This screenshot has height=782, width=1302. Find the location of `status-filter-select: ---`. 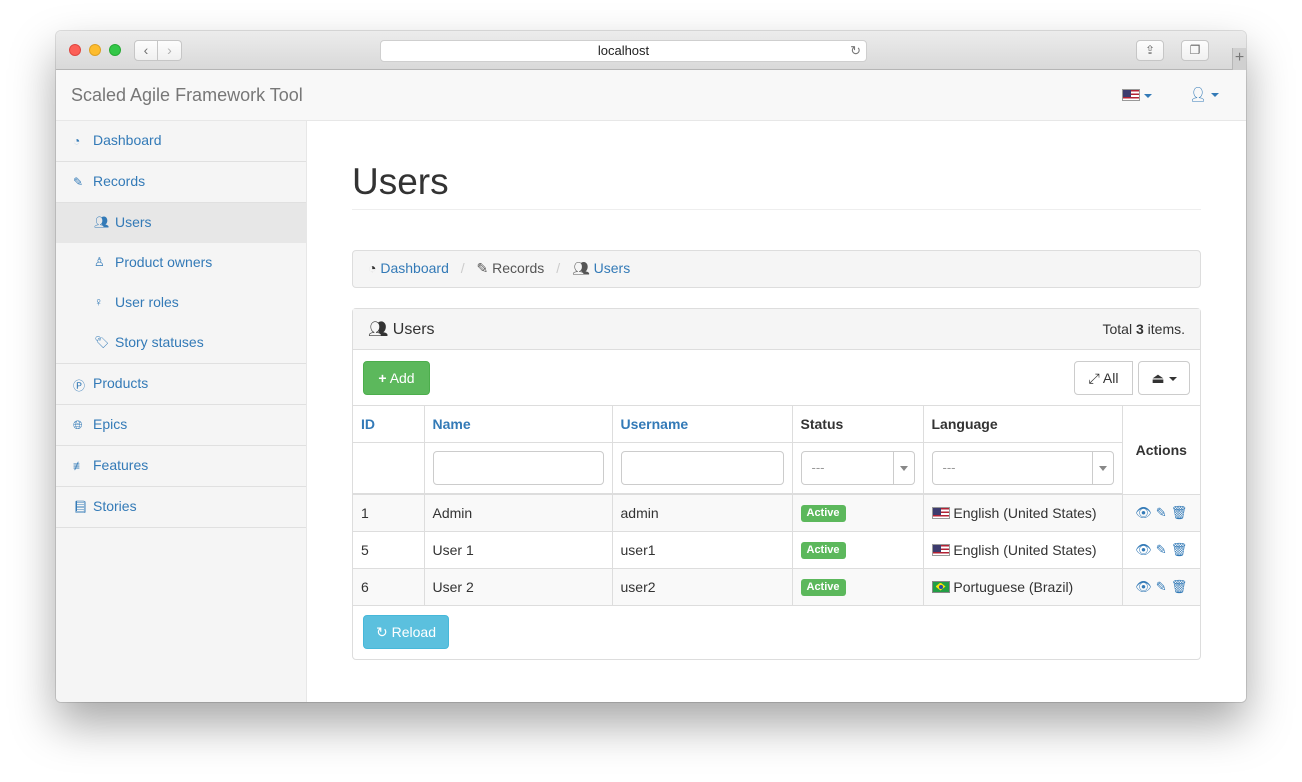

status-filter-select: --- is located at coordinates (857, 468).